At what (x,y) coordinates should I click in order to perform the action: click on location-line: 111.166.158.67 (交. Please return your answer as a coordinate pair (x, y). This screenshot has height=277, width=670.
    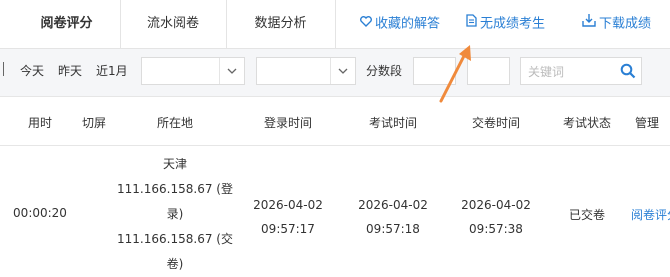
    Looking at the image, I should click on (175, 239).